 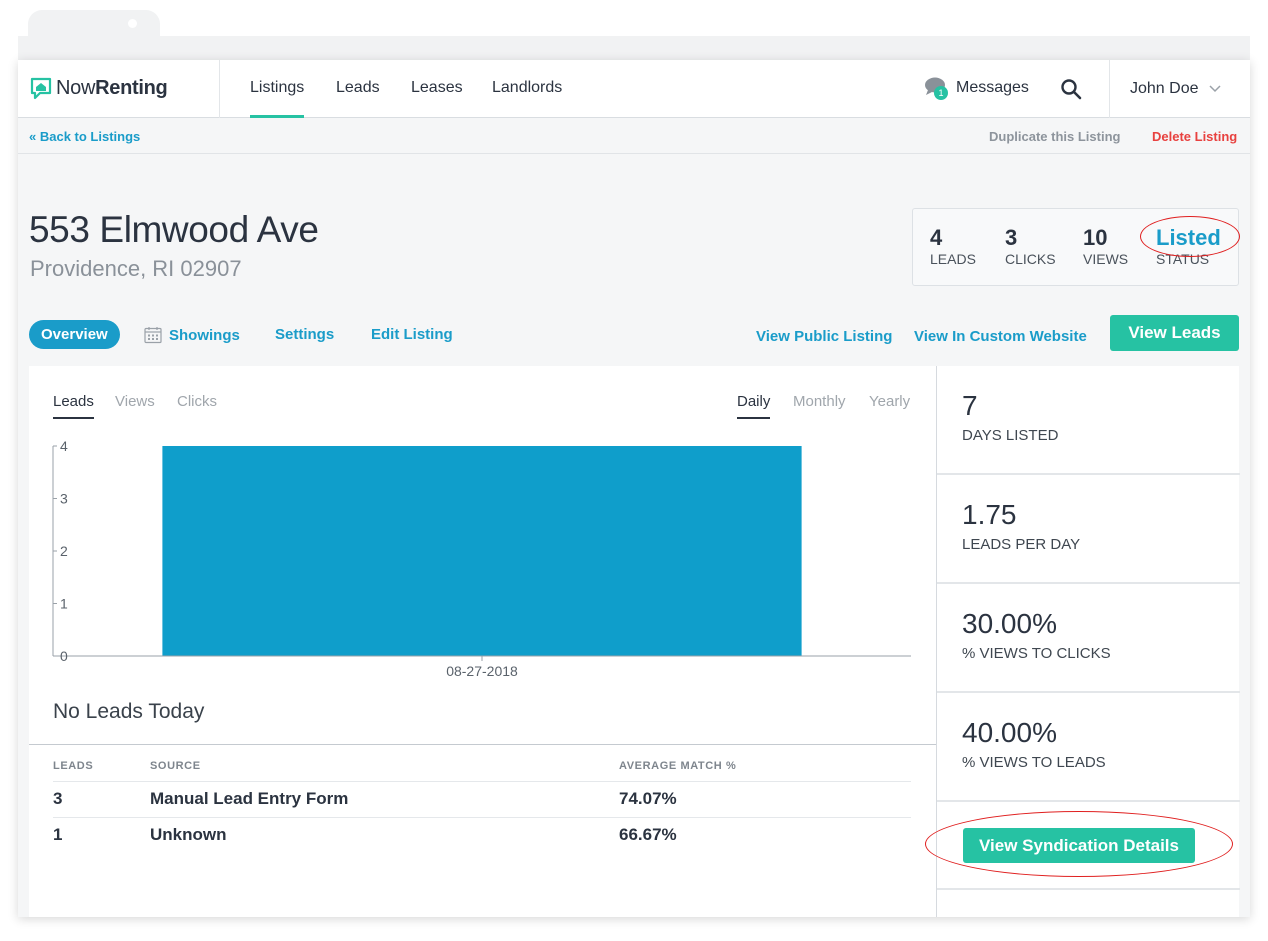 What do you see at coordinates (277, 89) in the screenshot?
I see `nav-tab-listings: Listings` at bounding box center [277, 89].